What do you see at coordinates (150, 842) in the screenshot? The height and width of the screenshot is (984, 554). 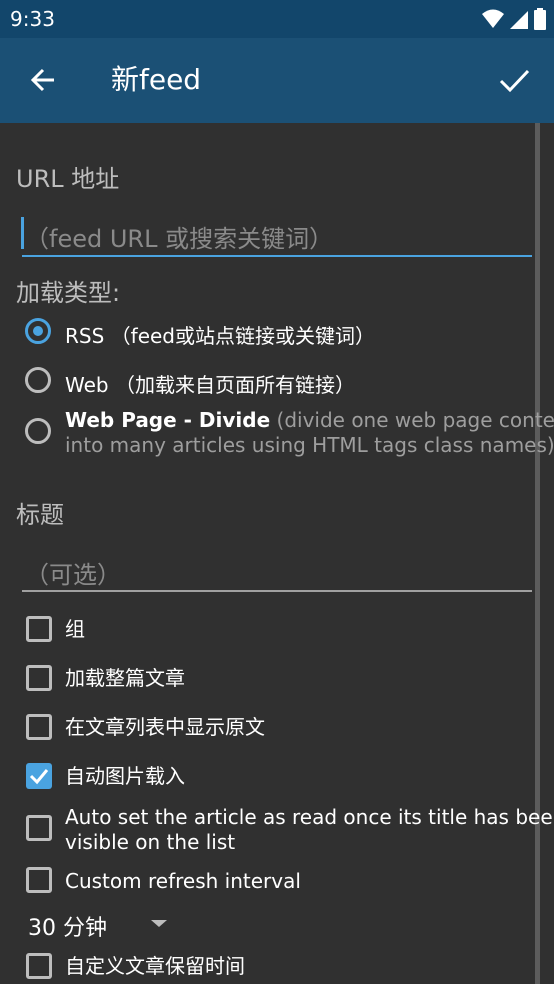 I see `checkbox-label-line2: visible on the list` at bounding box center [150, 842].